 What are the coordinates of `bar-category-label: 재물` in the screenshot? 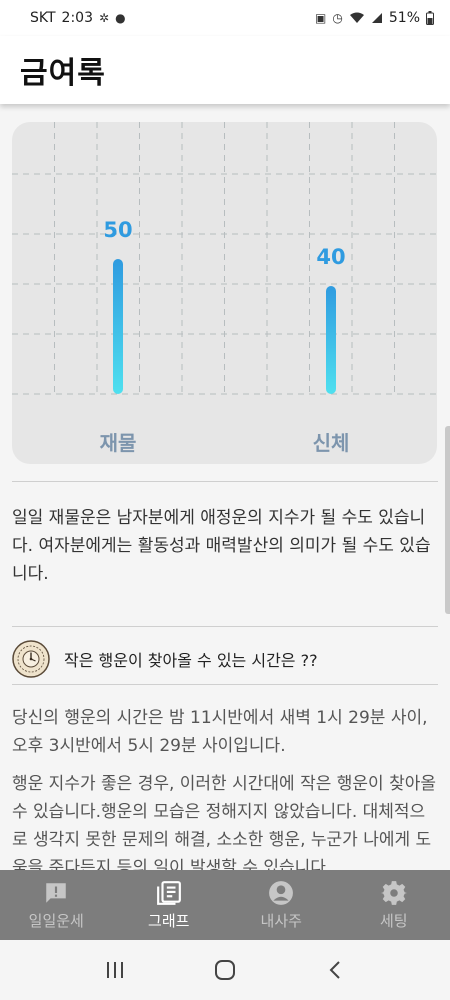 It's located at (118, 443).